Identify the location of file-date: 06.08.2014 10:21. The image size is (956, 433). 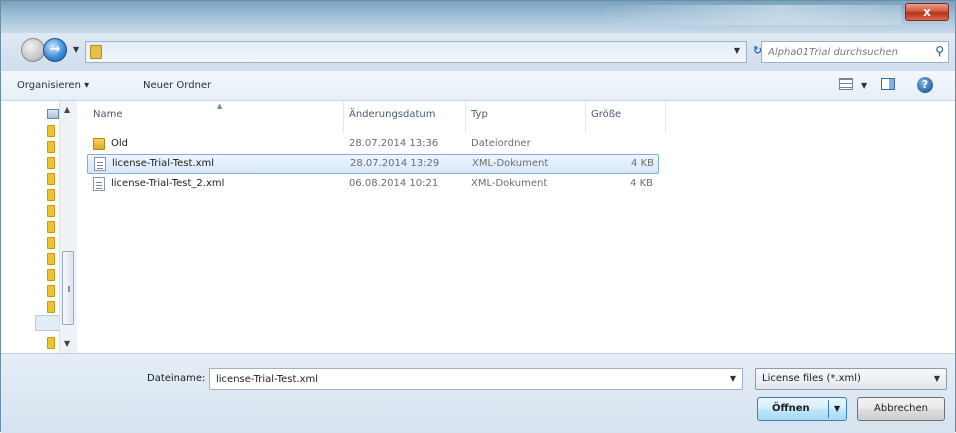
(394, 183).